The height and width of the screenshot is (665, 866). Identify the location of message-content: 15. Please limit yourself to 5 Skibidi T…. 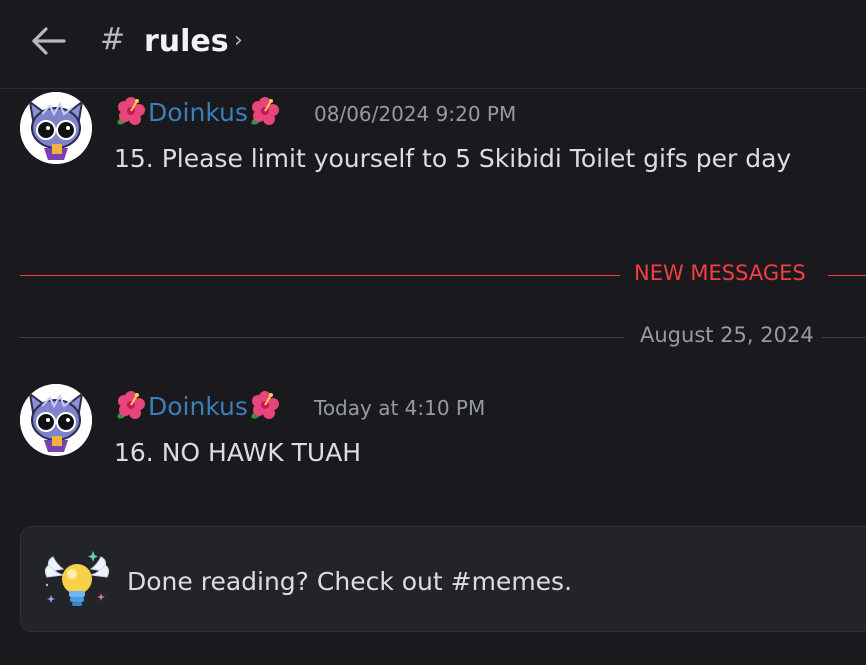
(453, 158).